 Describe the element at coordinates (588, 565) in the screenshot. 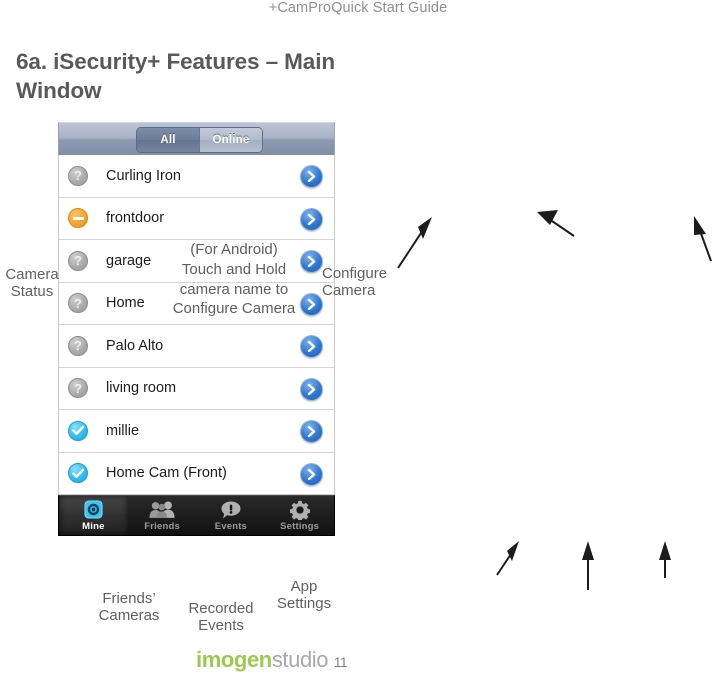

I see `arrow-recorded-events` at that location.